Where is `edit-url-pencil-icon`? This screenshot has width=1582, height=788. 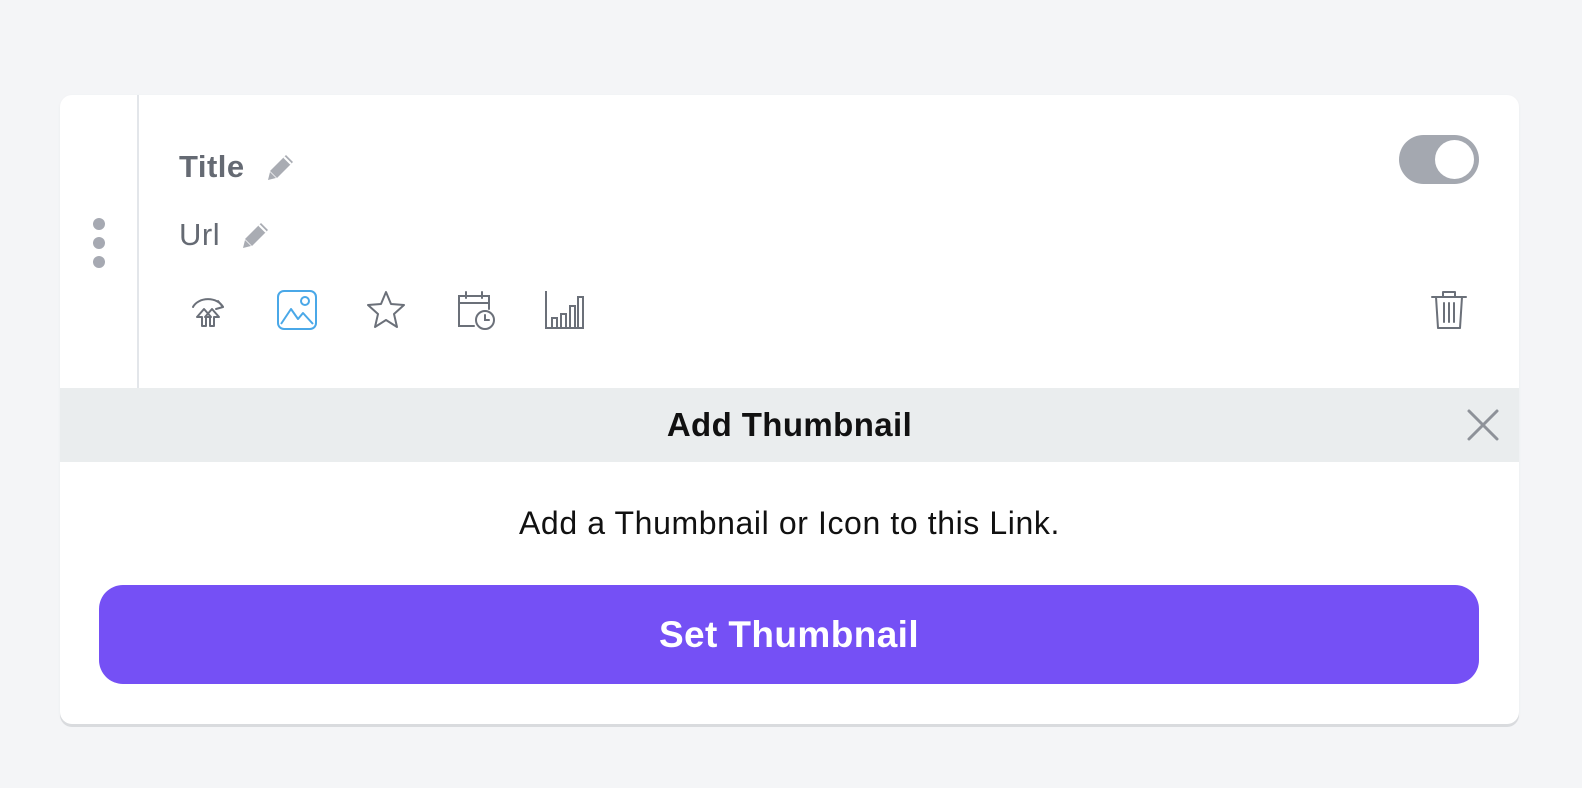
edit-url-pencil-icon is located at coordinates (256, 235).